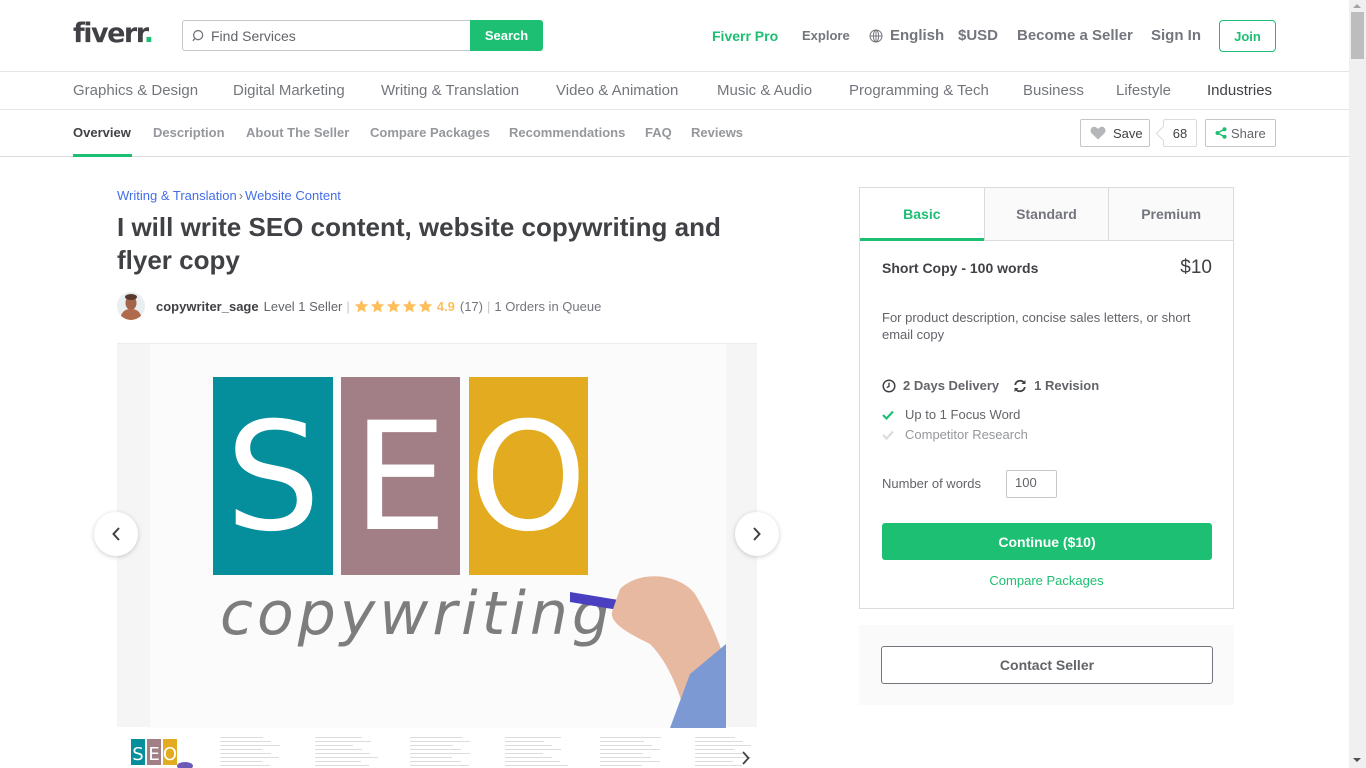  Describe the element at coordinates (135, 90) in the screenshot. I see `category-graphics-design: Graphics & Design` at that location.